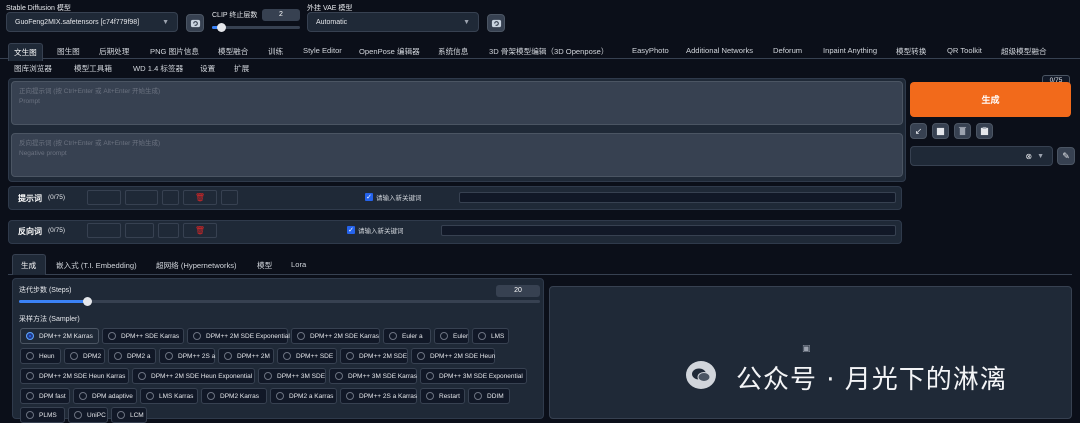 The height and width of the screenshot is (423, 1080). I want to click on sampler-option: Heun, so click(40, 356).